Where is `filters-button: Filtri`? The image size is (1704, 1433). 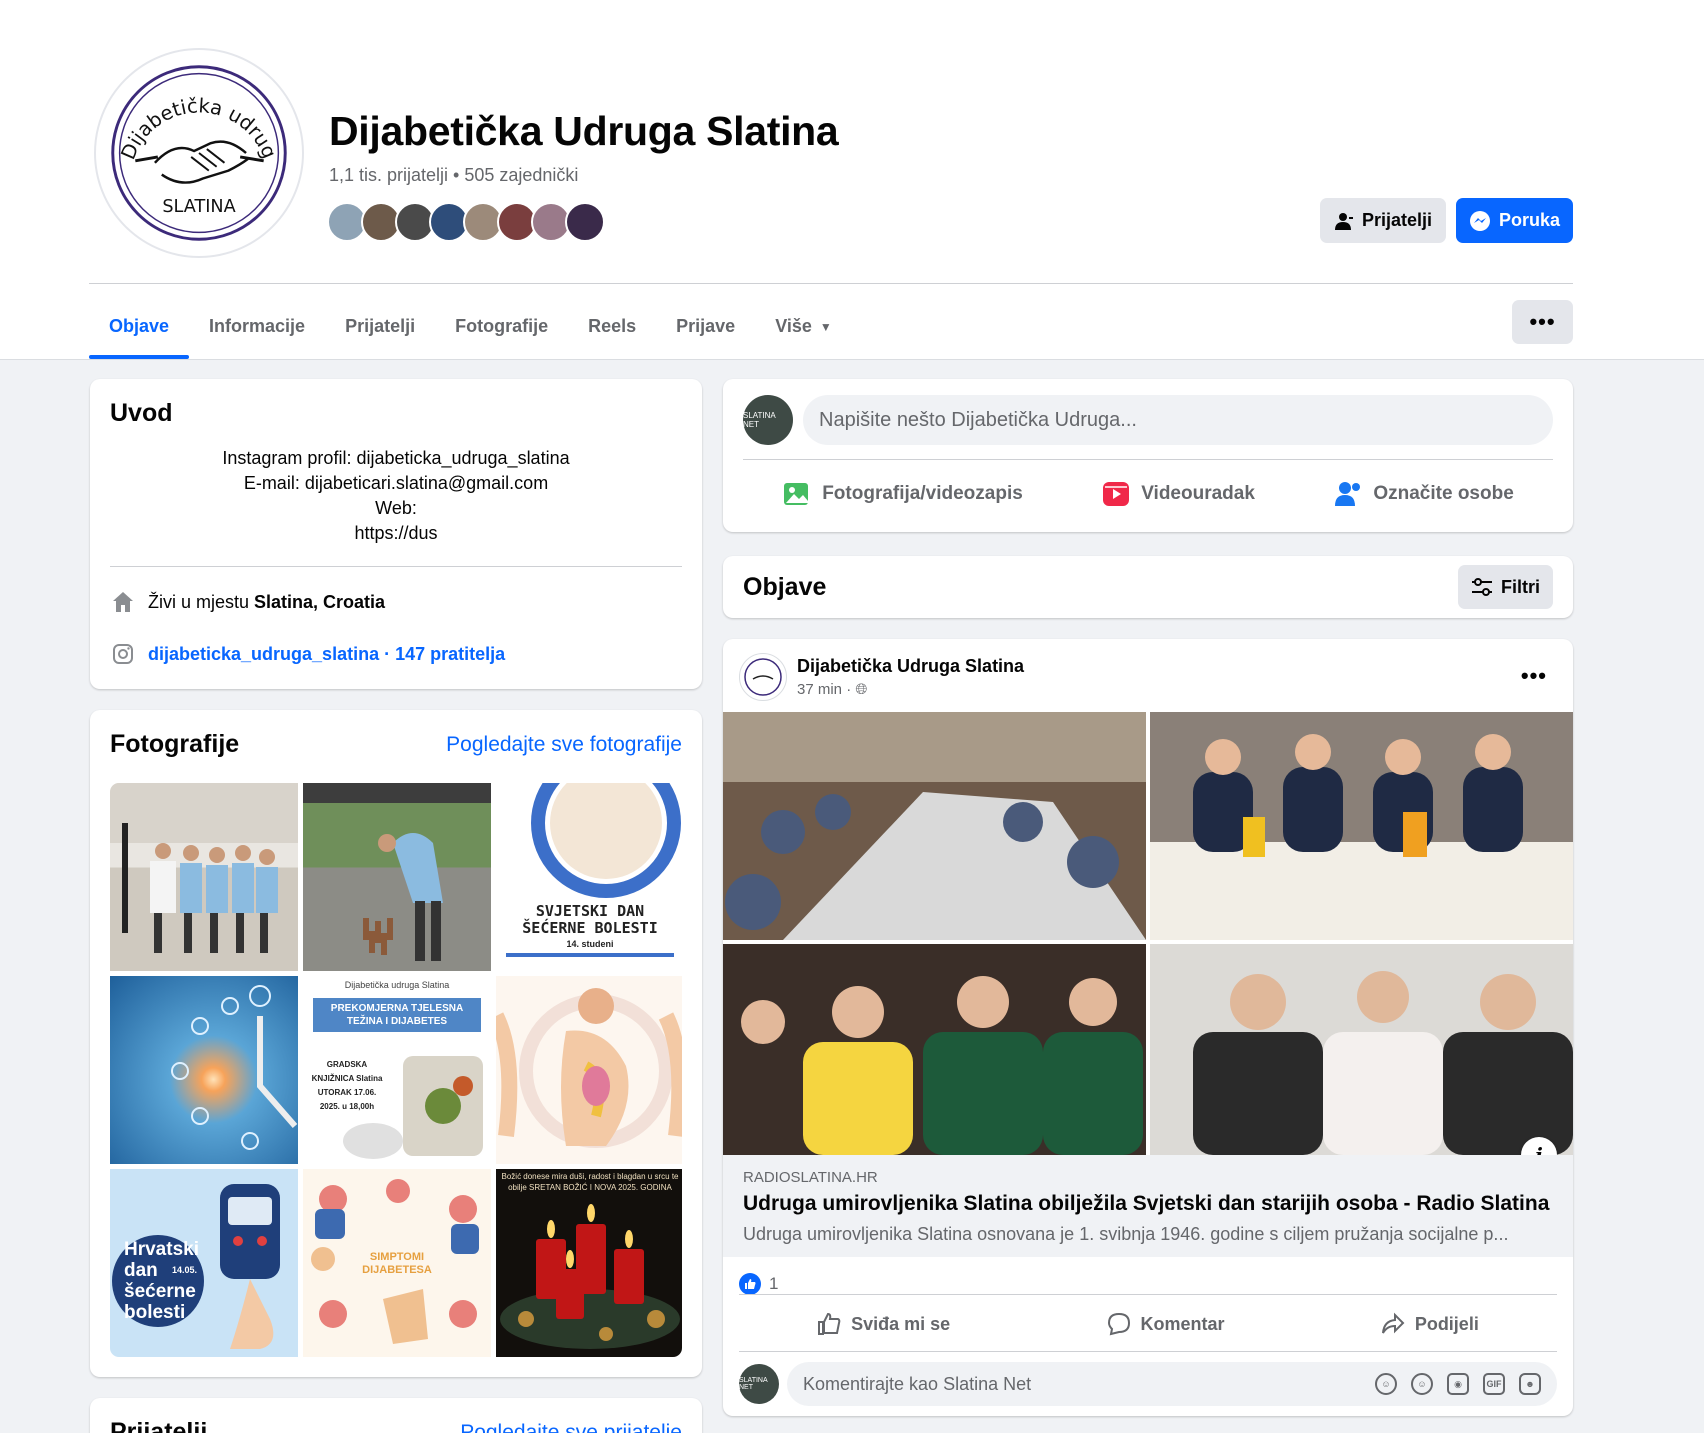 filters-button: Filtri is located at coordinates (1505, 587).